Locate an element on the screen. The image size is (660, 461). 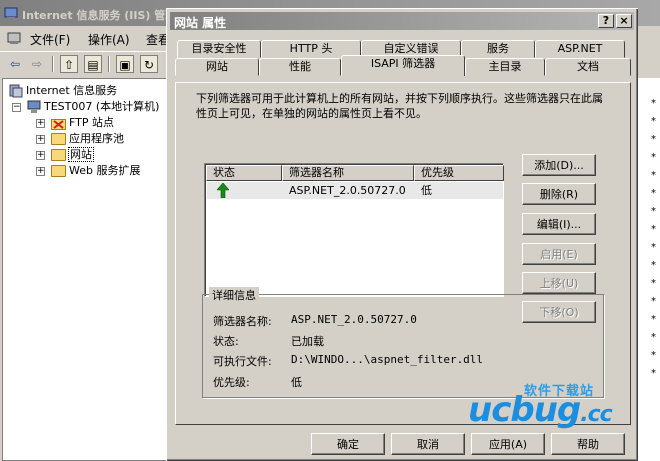
tab-performance: 性能 is located at coordinates (300, 67).